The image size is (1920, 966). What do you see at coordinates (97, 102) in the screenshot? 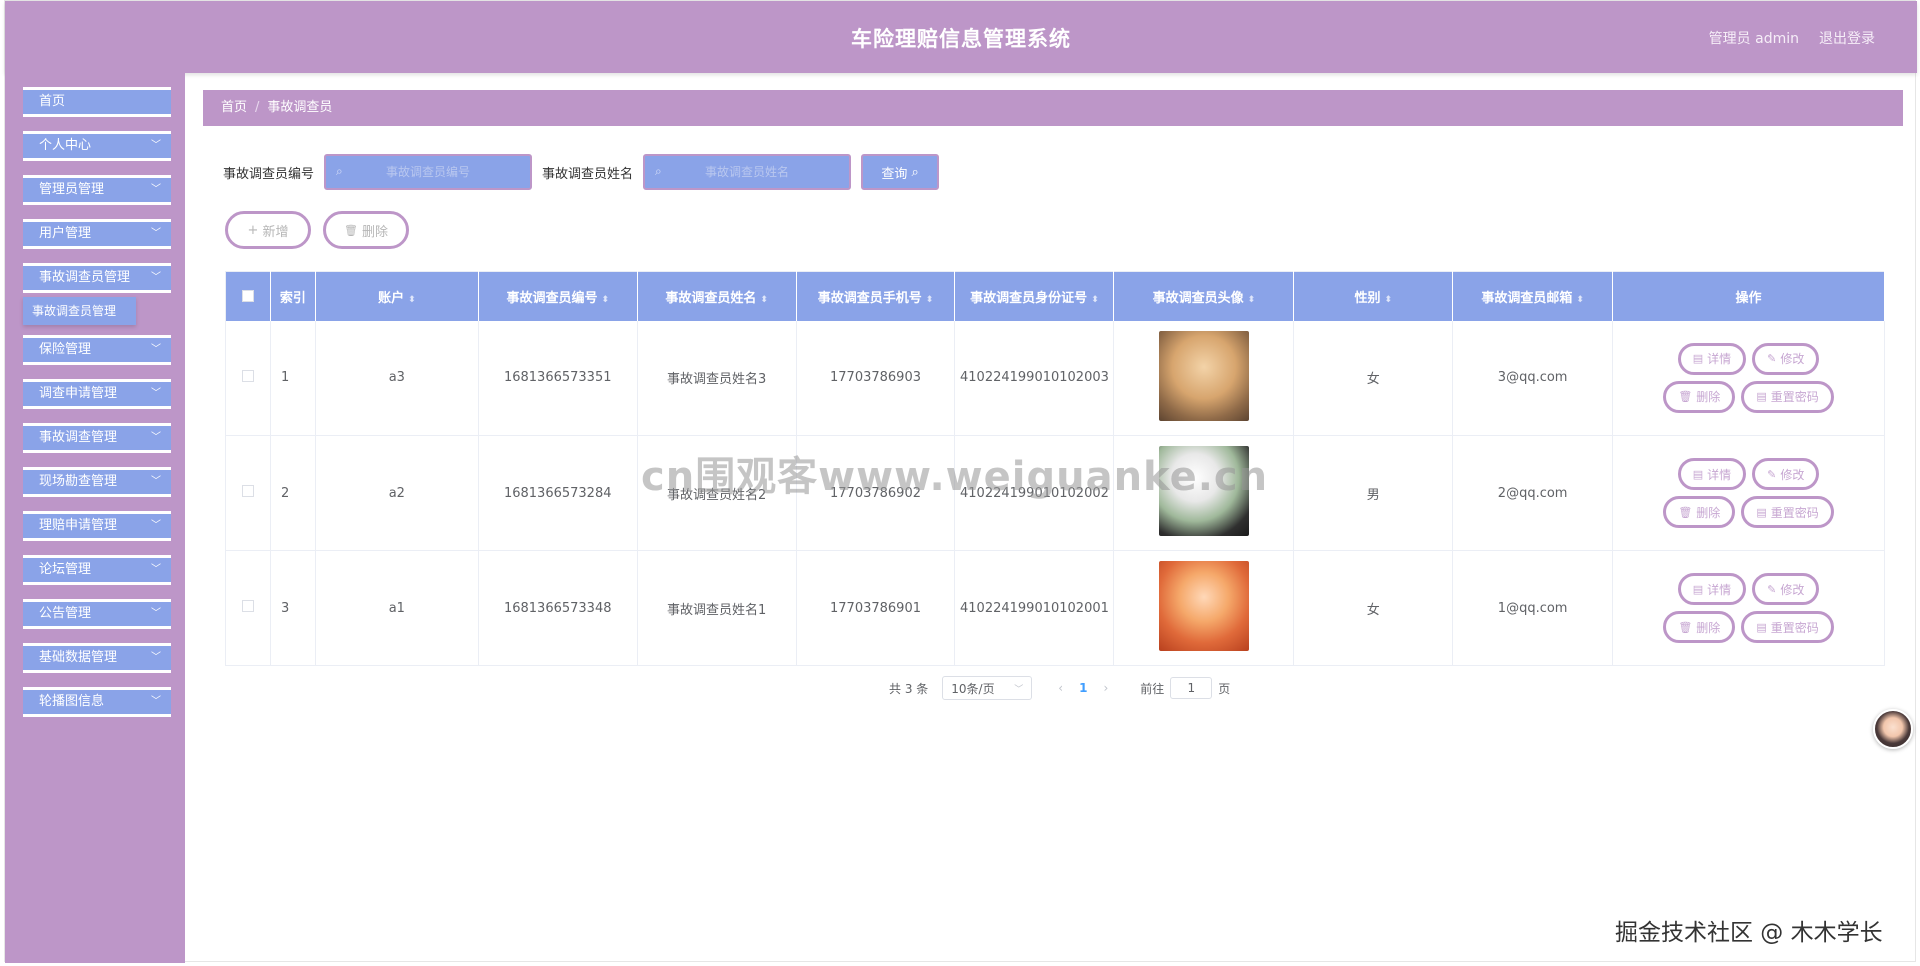
I see `sidebar-item-home: 首页` at bounding box center [97, 102].